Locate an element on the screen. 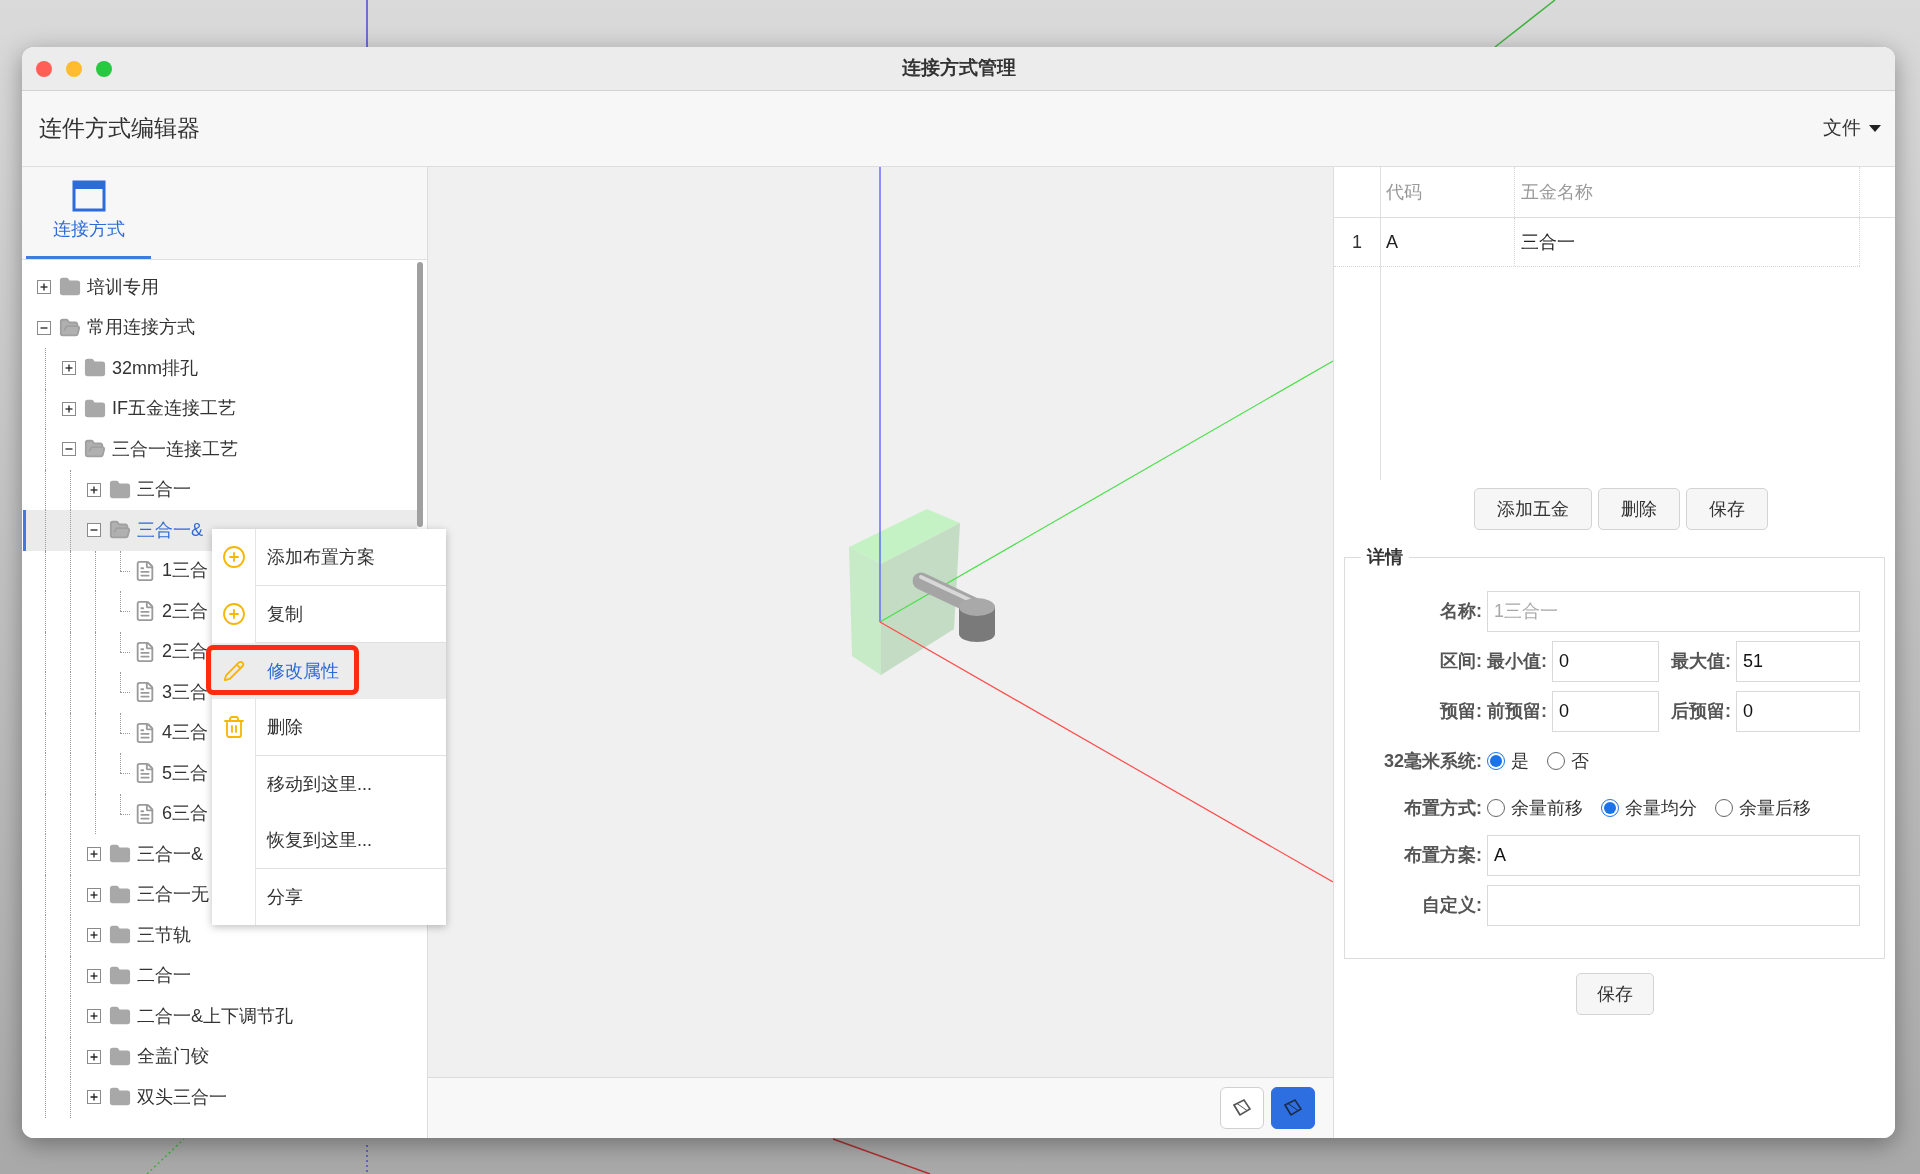 The image size is (1920, 1174). table-cell: A is located at coordinates (1447, 242).